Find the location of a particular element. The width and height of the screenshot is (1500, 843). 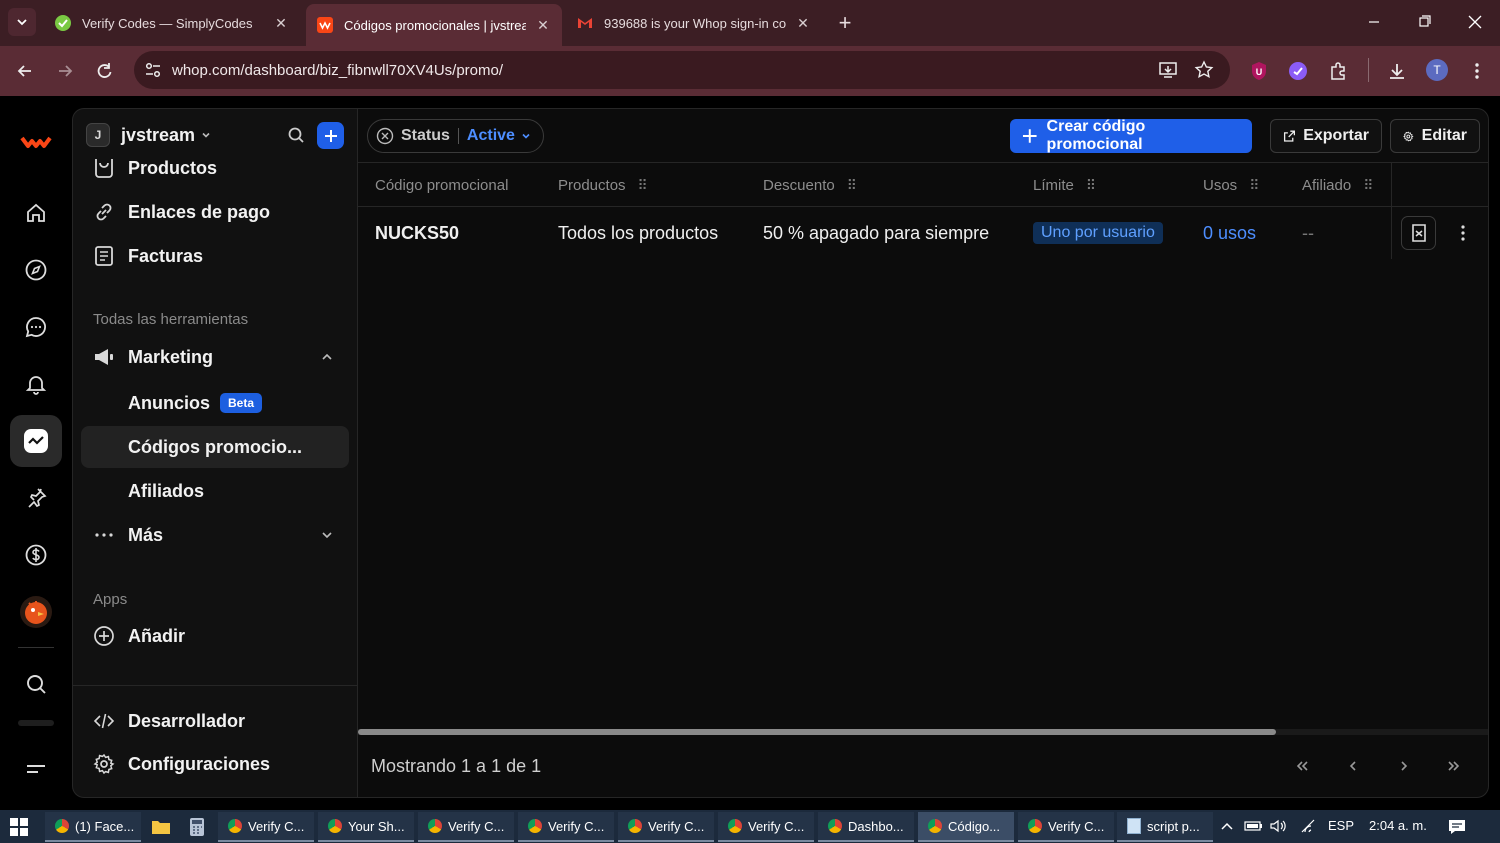

sidebar-add-button is located at coordinates (330, 135).